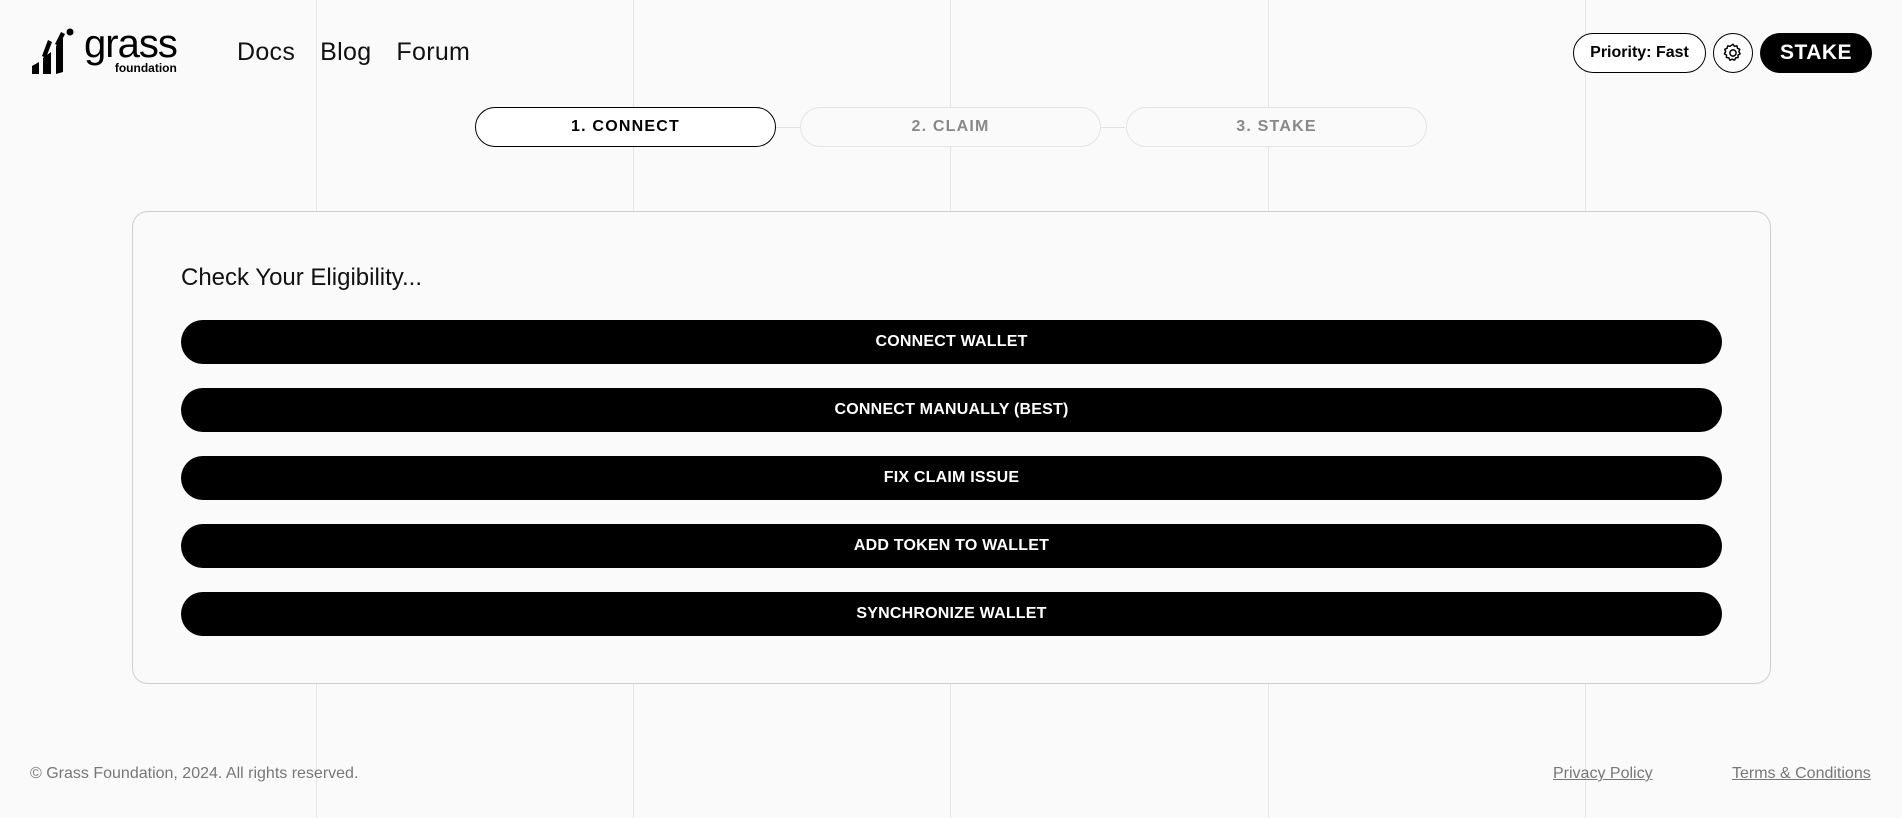 Image resolution: width=1902 pixels, height=818 pixels. I want to click on brand-logo-link: grass foundation, so click(104, 51).